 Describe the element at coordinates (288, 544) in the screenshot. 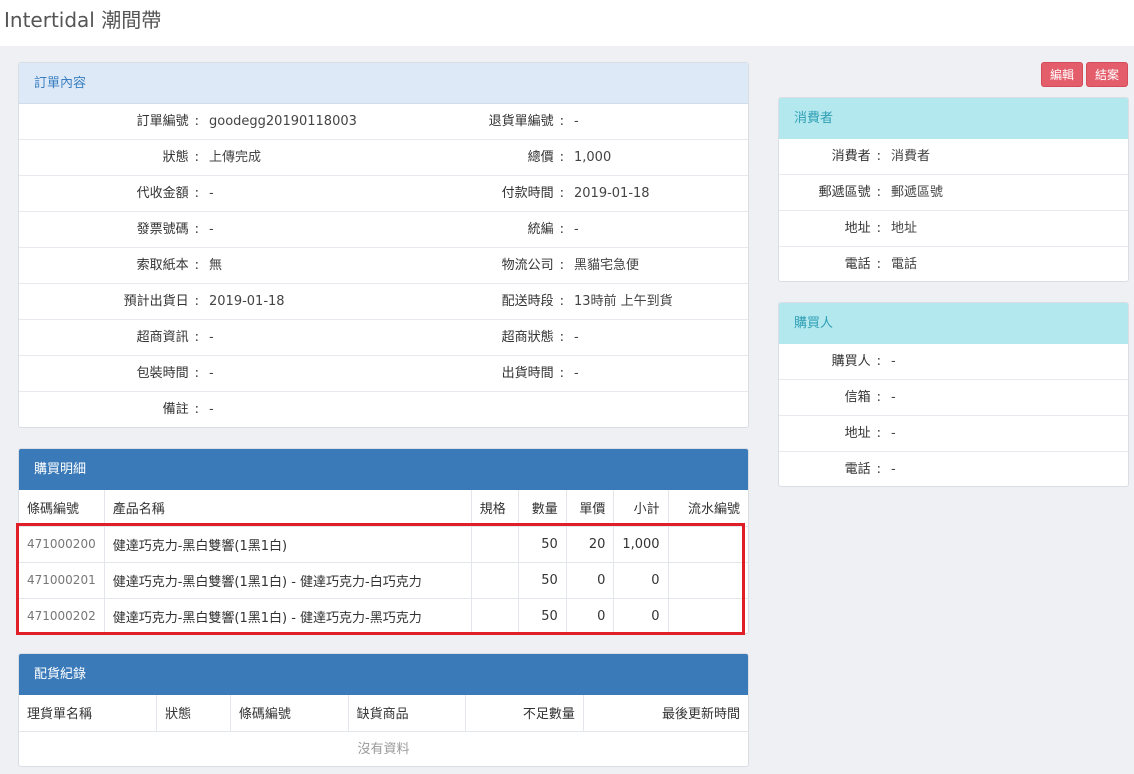

I see `product-name-cell: 健達巧克力-黑白雙響(1黑1白)` at that location.